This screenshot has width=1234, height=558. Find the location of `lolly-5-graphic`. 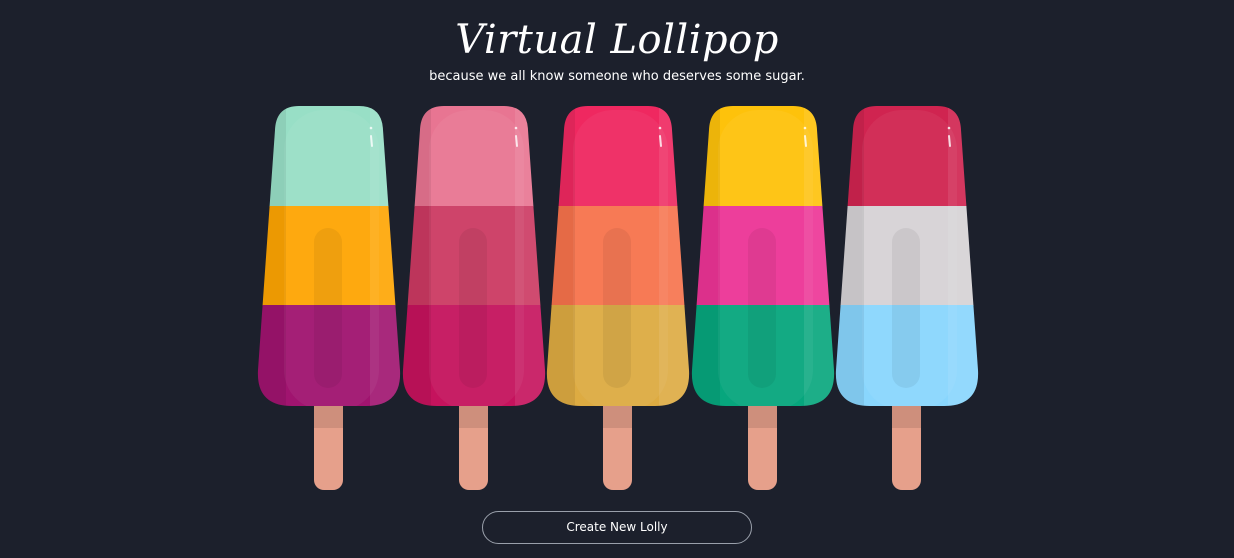

lolly-5-graphic is located at coordinates (907, 298).